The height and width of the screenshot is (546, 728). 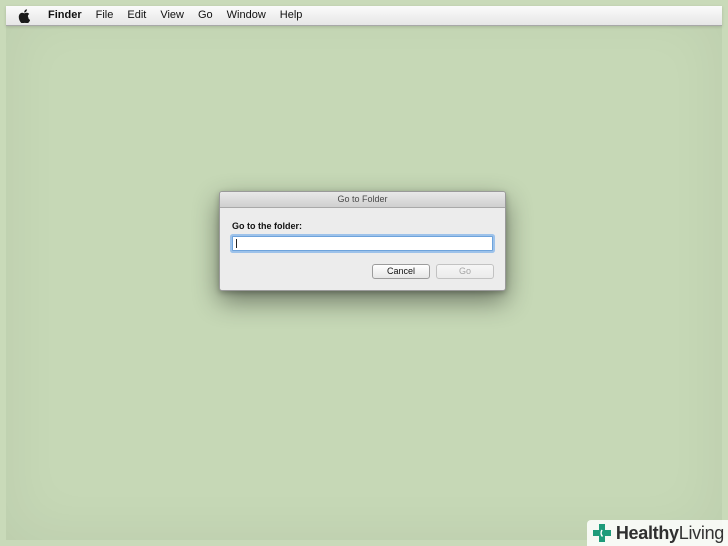 What do you see at coordinates (65, 15) in the screenshot?
I see `menu-finder: Finder` at bounding box center [65, 15].